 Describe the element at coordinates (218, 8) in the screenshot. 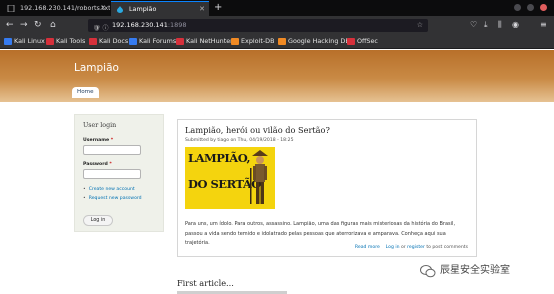

I see `new-tab-button: +` at that location.